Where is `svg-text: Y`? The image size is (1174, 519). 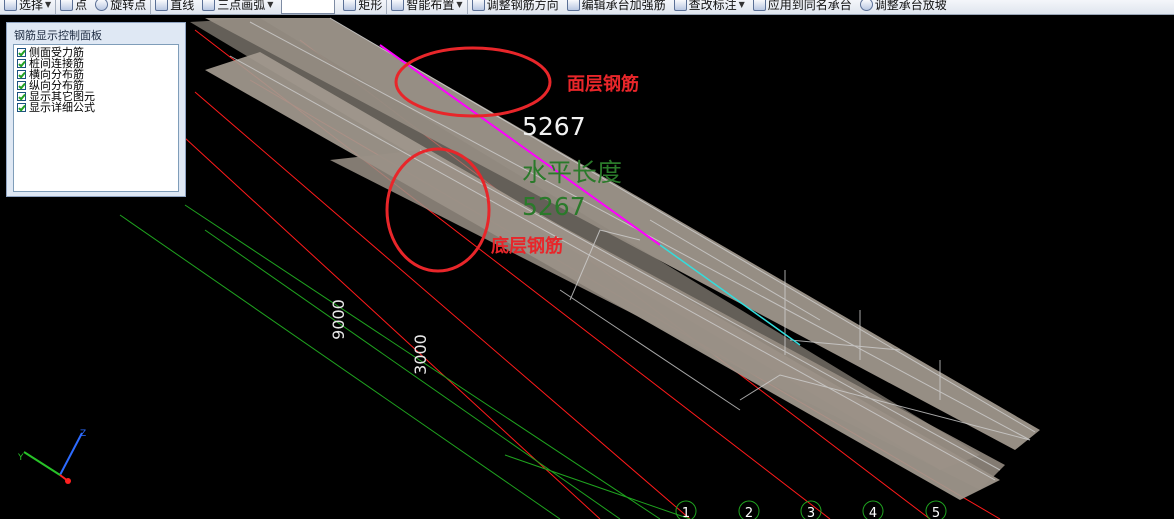
svg-text: Y is located at coordinates (20, 458).